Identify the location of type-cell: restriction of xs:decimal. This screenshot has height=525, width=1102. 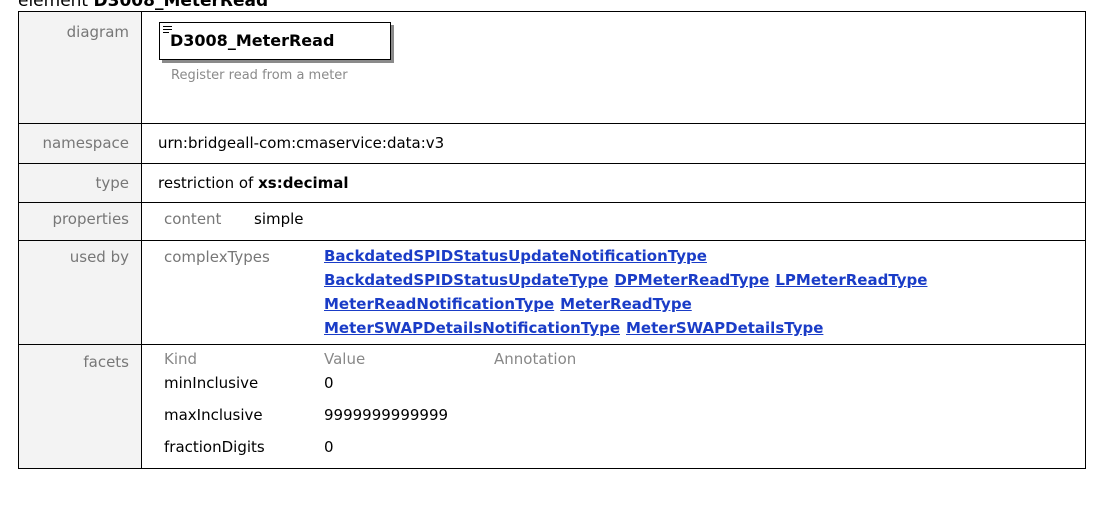
(613, 183).